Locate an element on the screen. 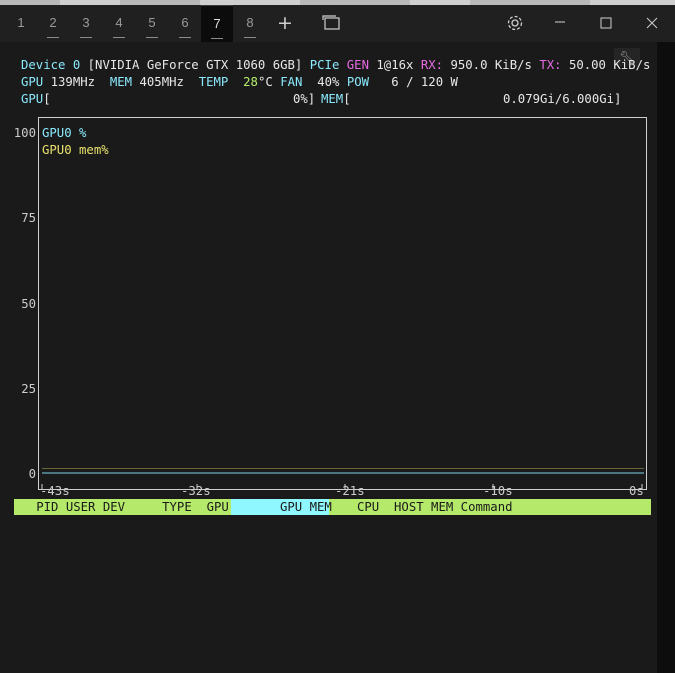 Image resolution: width=675 pixels, height=673 pixels. fan-value: 40% is located at coordinates (328, 82).